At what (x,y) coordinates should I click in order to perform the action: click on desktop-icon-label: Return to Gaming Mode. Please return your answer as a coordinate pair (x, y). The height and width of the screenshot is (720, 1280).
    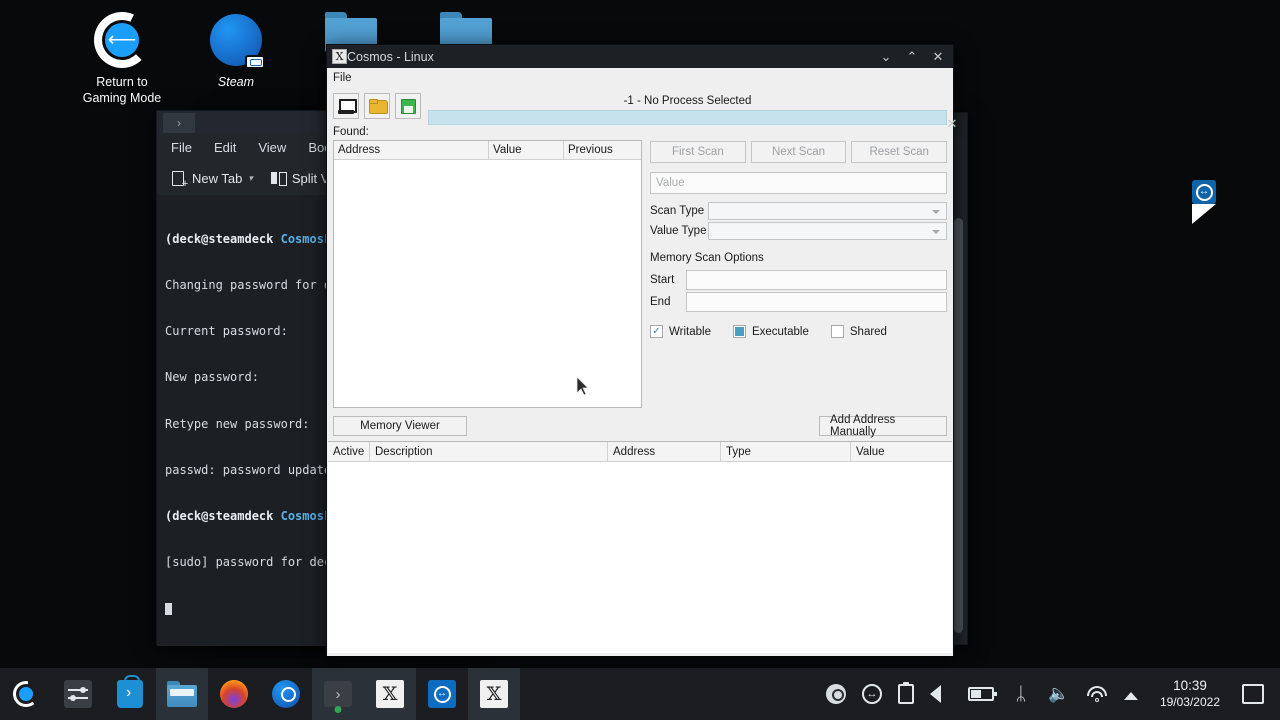
    Looking at the image, I should click on (122, 90).